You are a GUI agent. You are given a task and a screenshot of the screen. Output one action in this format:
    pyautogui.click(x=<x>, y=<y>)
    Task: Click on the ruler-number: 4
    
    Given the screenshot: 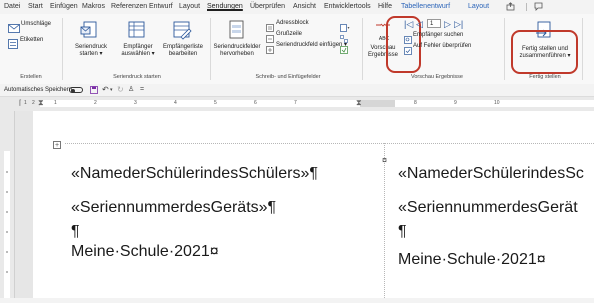 What is the action you would take?
    pyautogui.click(x=175, y=103)
    